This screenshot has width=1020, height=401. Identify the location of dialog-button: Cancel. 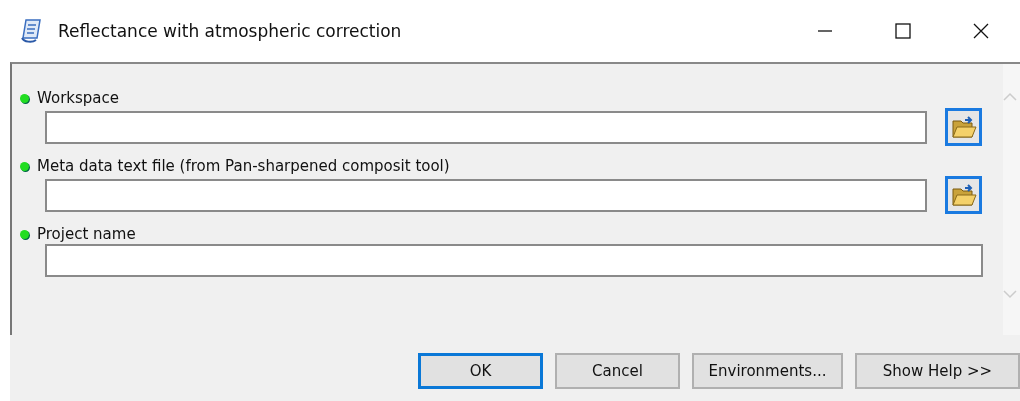
(617, 371).